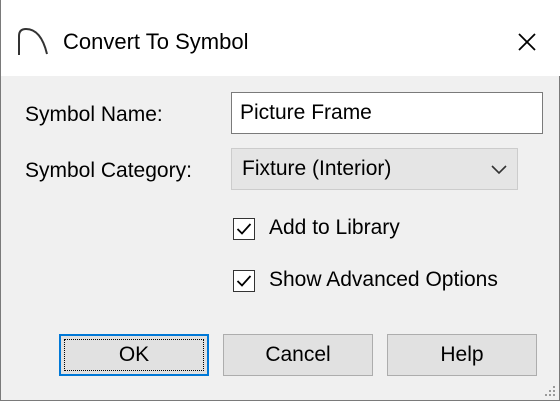 The image size is (560, 401). I want to click on symbol-name-input, so click(388, 113).